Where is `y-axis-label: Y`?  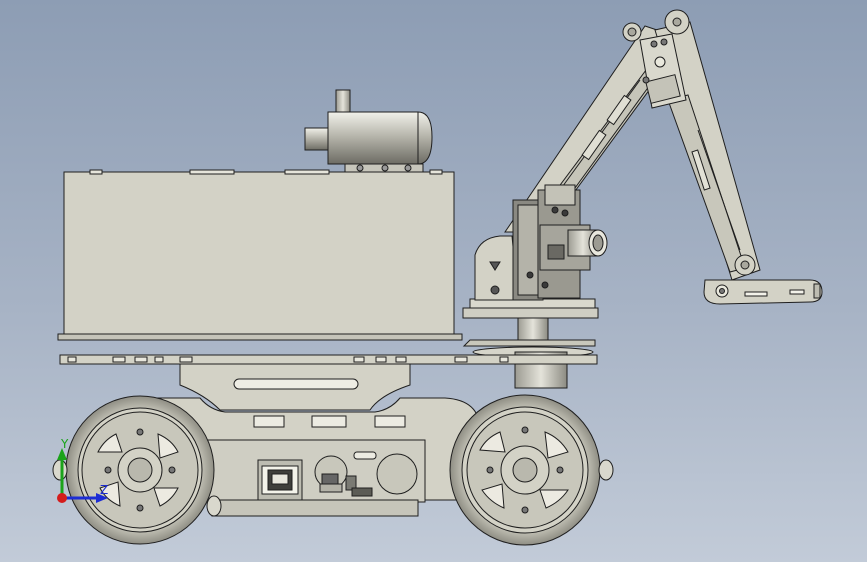 y-axis-label: Y is located at coordinates (64, 444).